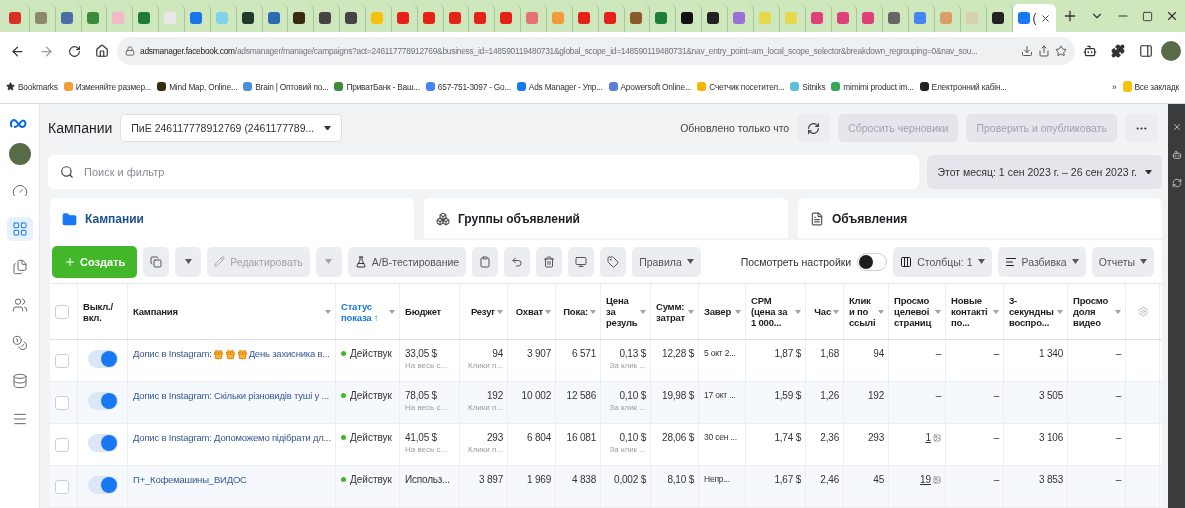 This screenshot has width=1185, height=508. What do you see at coordinates (1114, 86) in the screenshot?
I see `more-bookmarks-button: »` at bounding box center [1114, 86].